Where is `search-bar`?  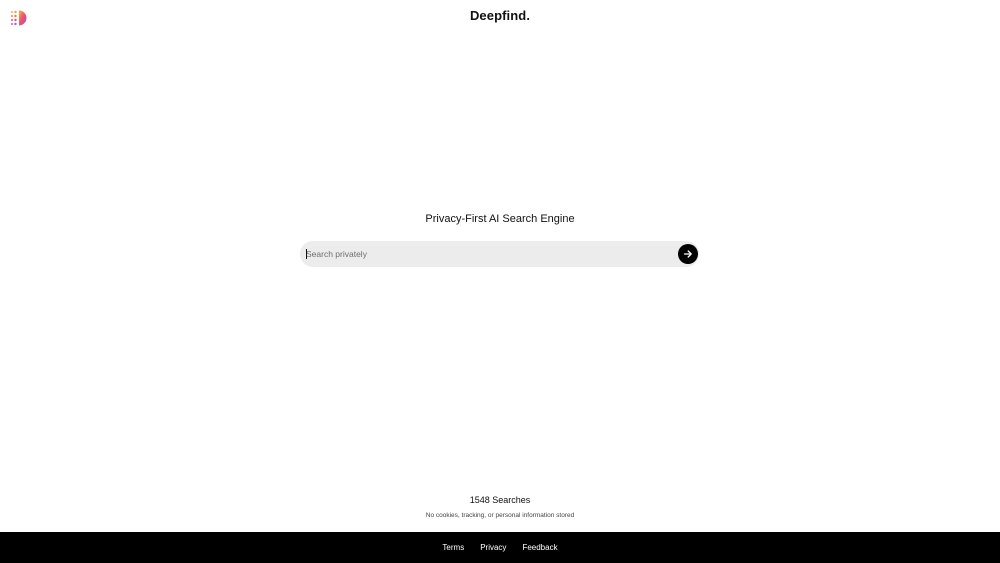 search-bar is located at coordinates (499, 254).